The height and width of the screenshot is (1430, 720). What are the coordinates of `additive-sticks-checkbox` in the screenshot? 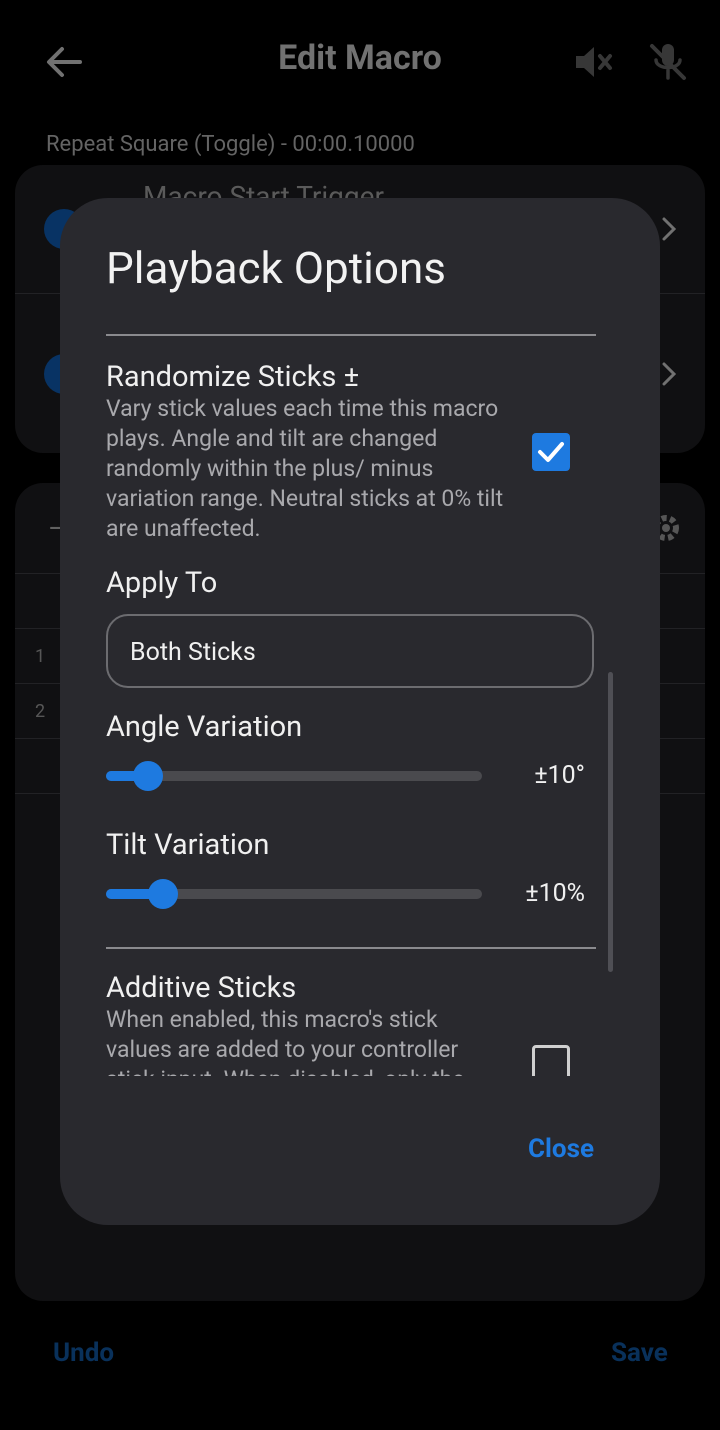 It's located at (551, 1060).